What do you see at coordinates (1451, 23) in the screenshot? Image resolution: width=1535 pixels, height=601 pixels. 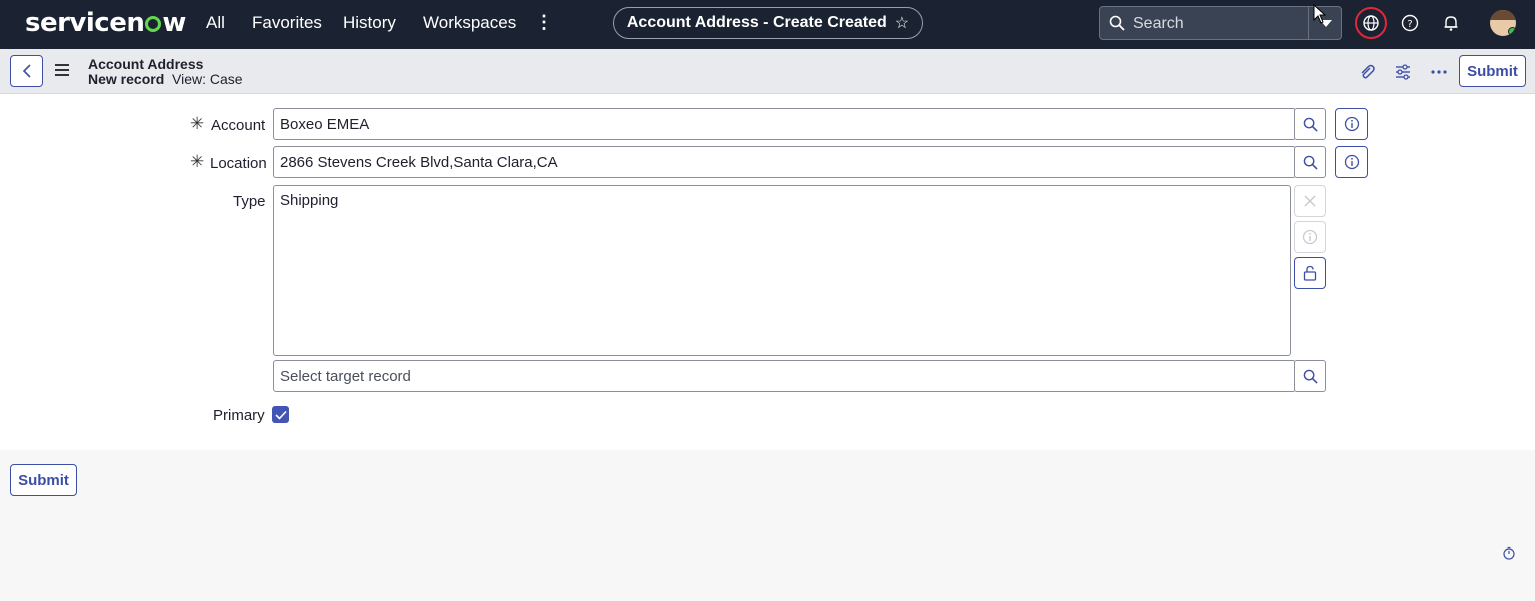 I see `notifications-bell-icon` at bounding box center [1451, 23].